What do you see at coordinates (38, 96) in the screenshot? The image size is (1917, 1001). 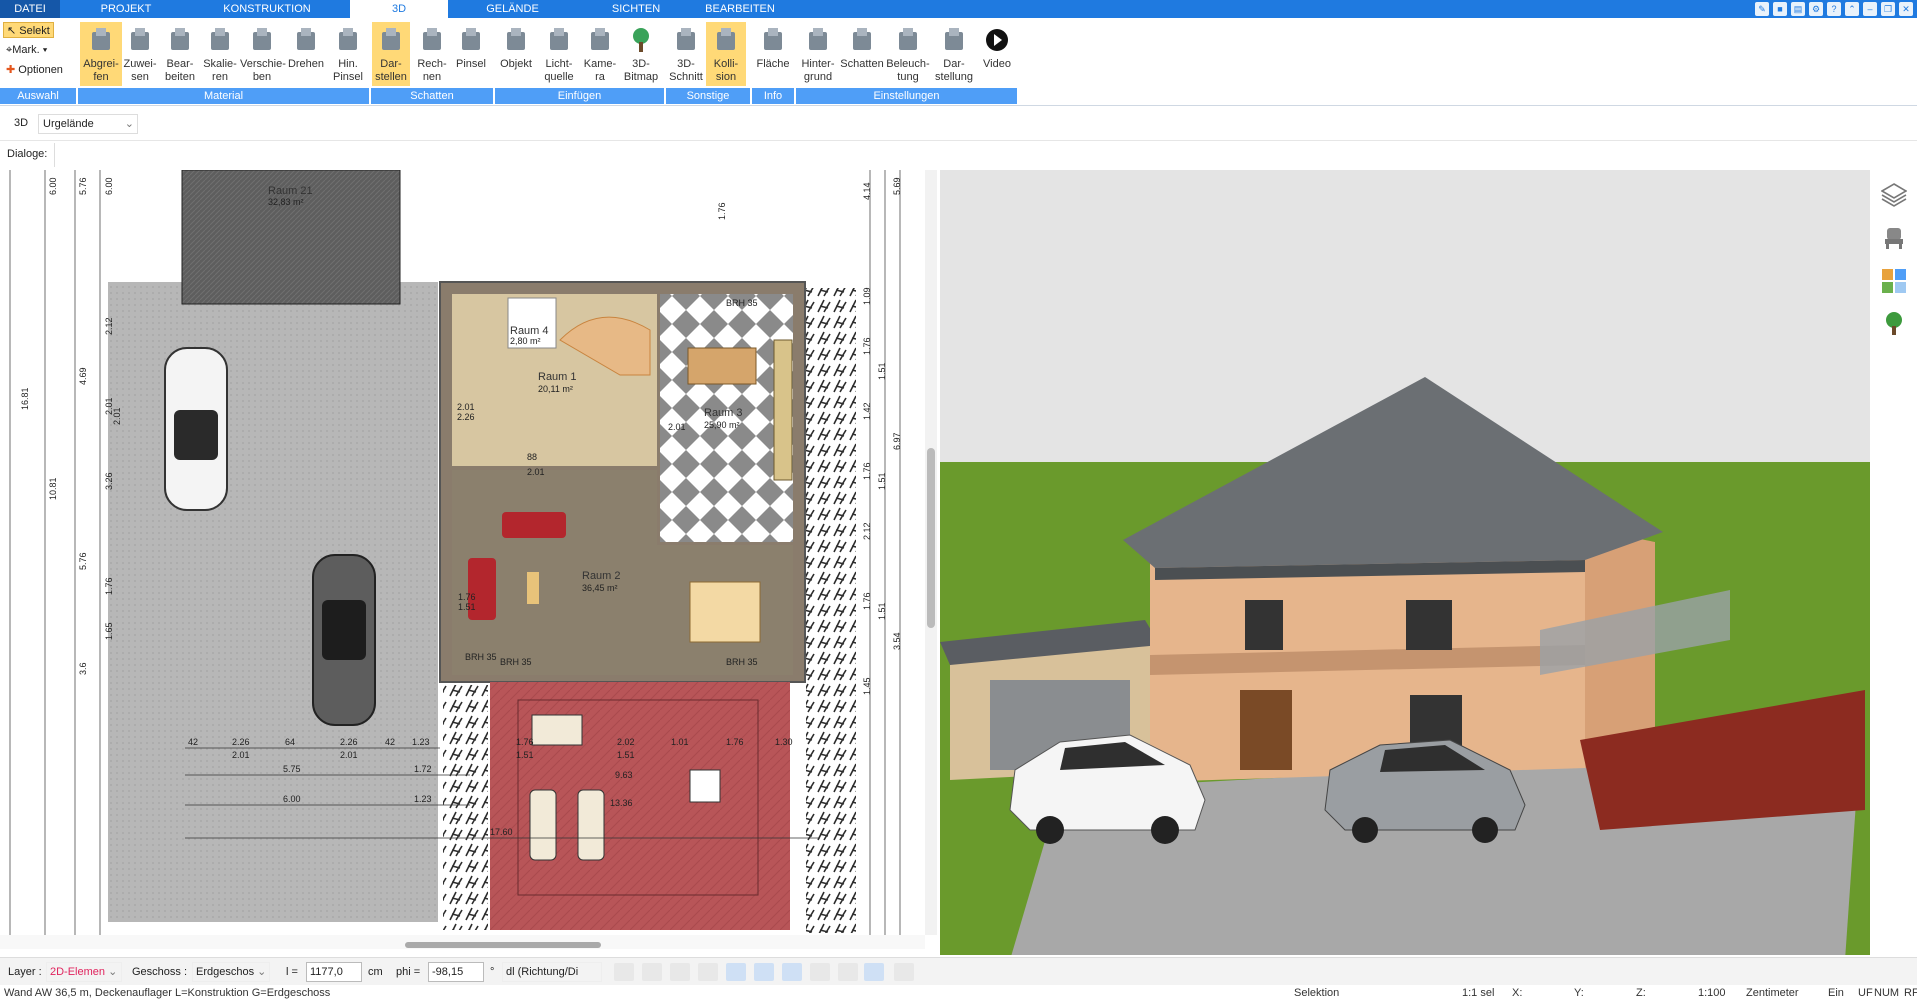 I see `group-auswahl: Auswahl` at bounding box center [38, 96].